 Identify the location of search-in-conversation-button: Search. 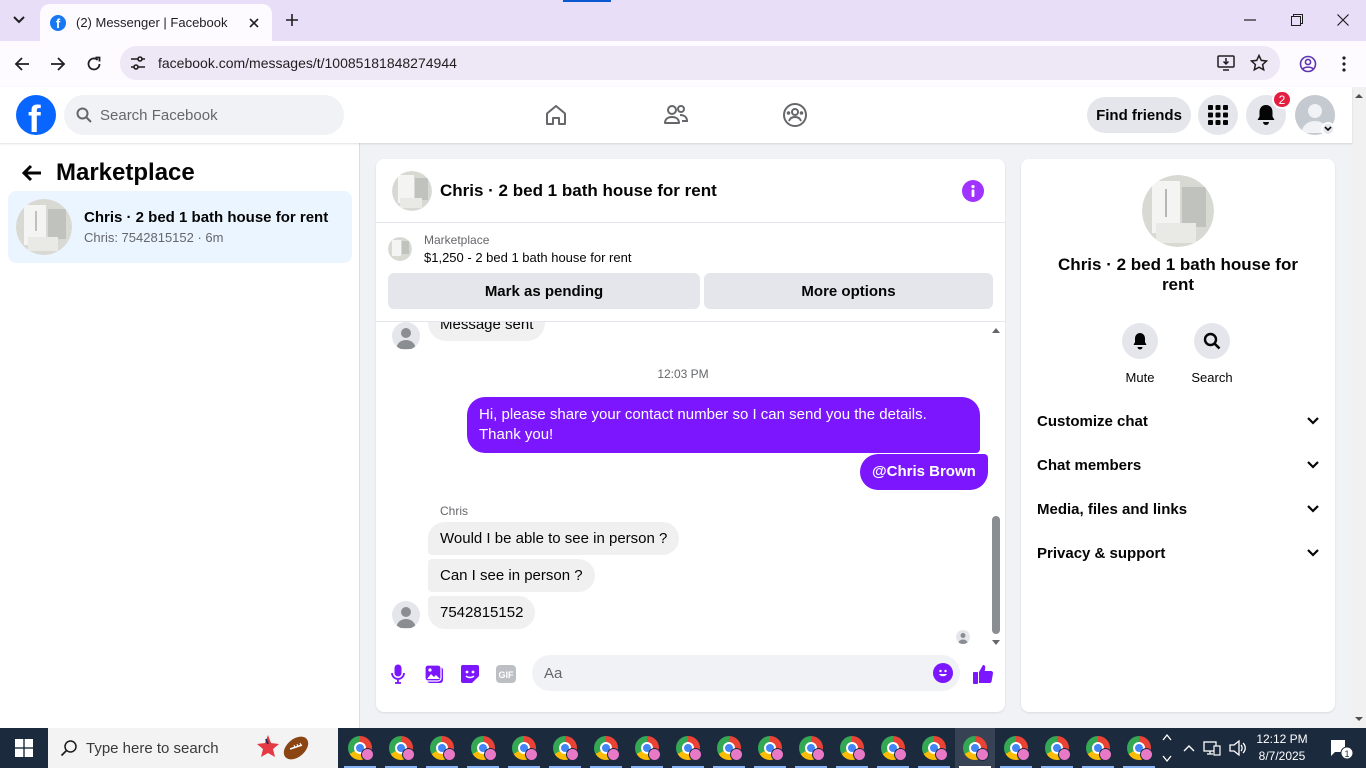
(1212, 354).